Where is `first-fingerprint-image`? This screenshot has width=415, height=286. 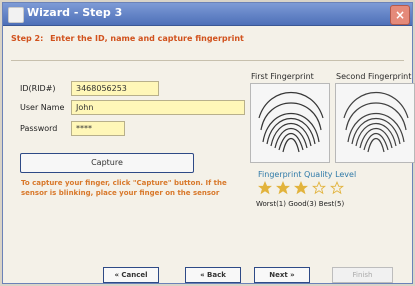
first-fingerprint-image is located at coordinates (290, 123).